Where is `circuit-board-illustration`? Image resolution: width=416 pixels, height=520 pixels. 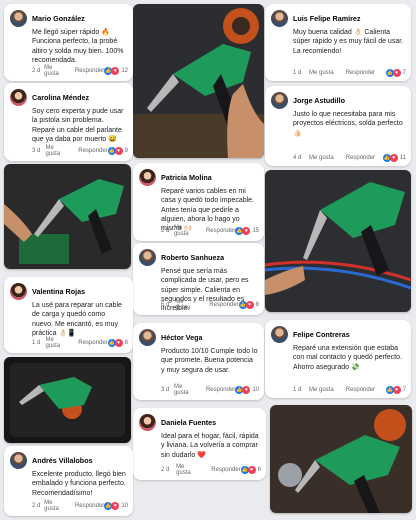 circuit-board-illustration is located at coordinates (67, 216).